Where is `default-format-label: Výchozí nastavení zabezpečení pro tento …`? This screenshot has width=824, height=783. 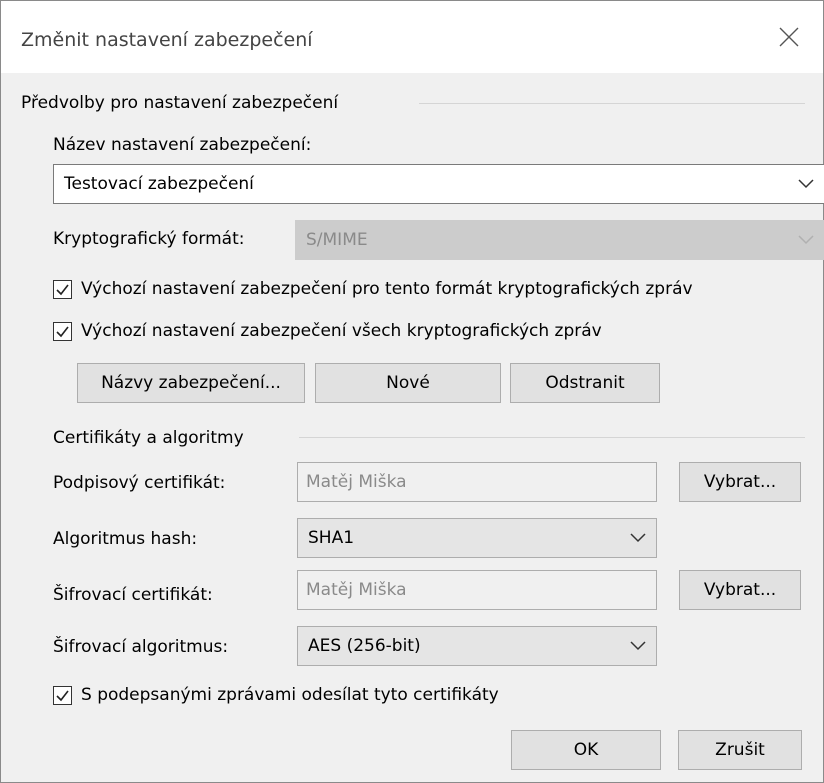
default-format-label: Výchozí nastavení zabezpečení pro tento … is located at coordinates (387, 289).